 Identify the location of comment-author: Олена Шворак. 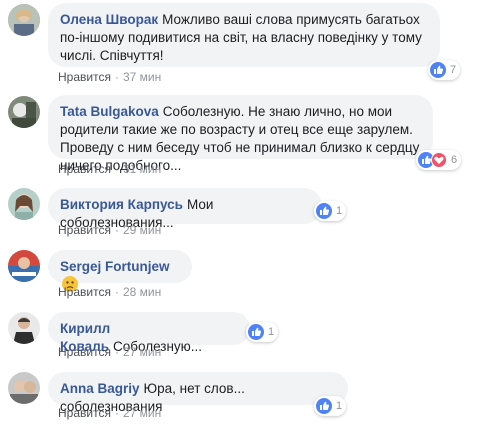
(109, 19).